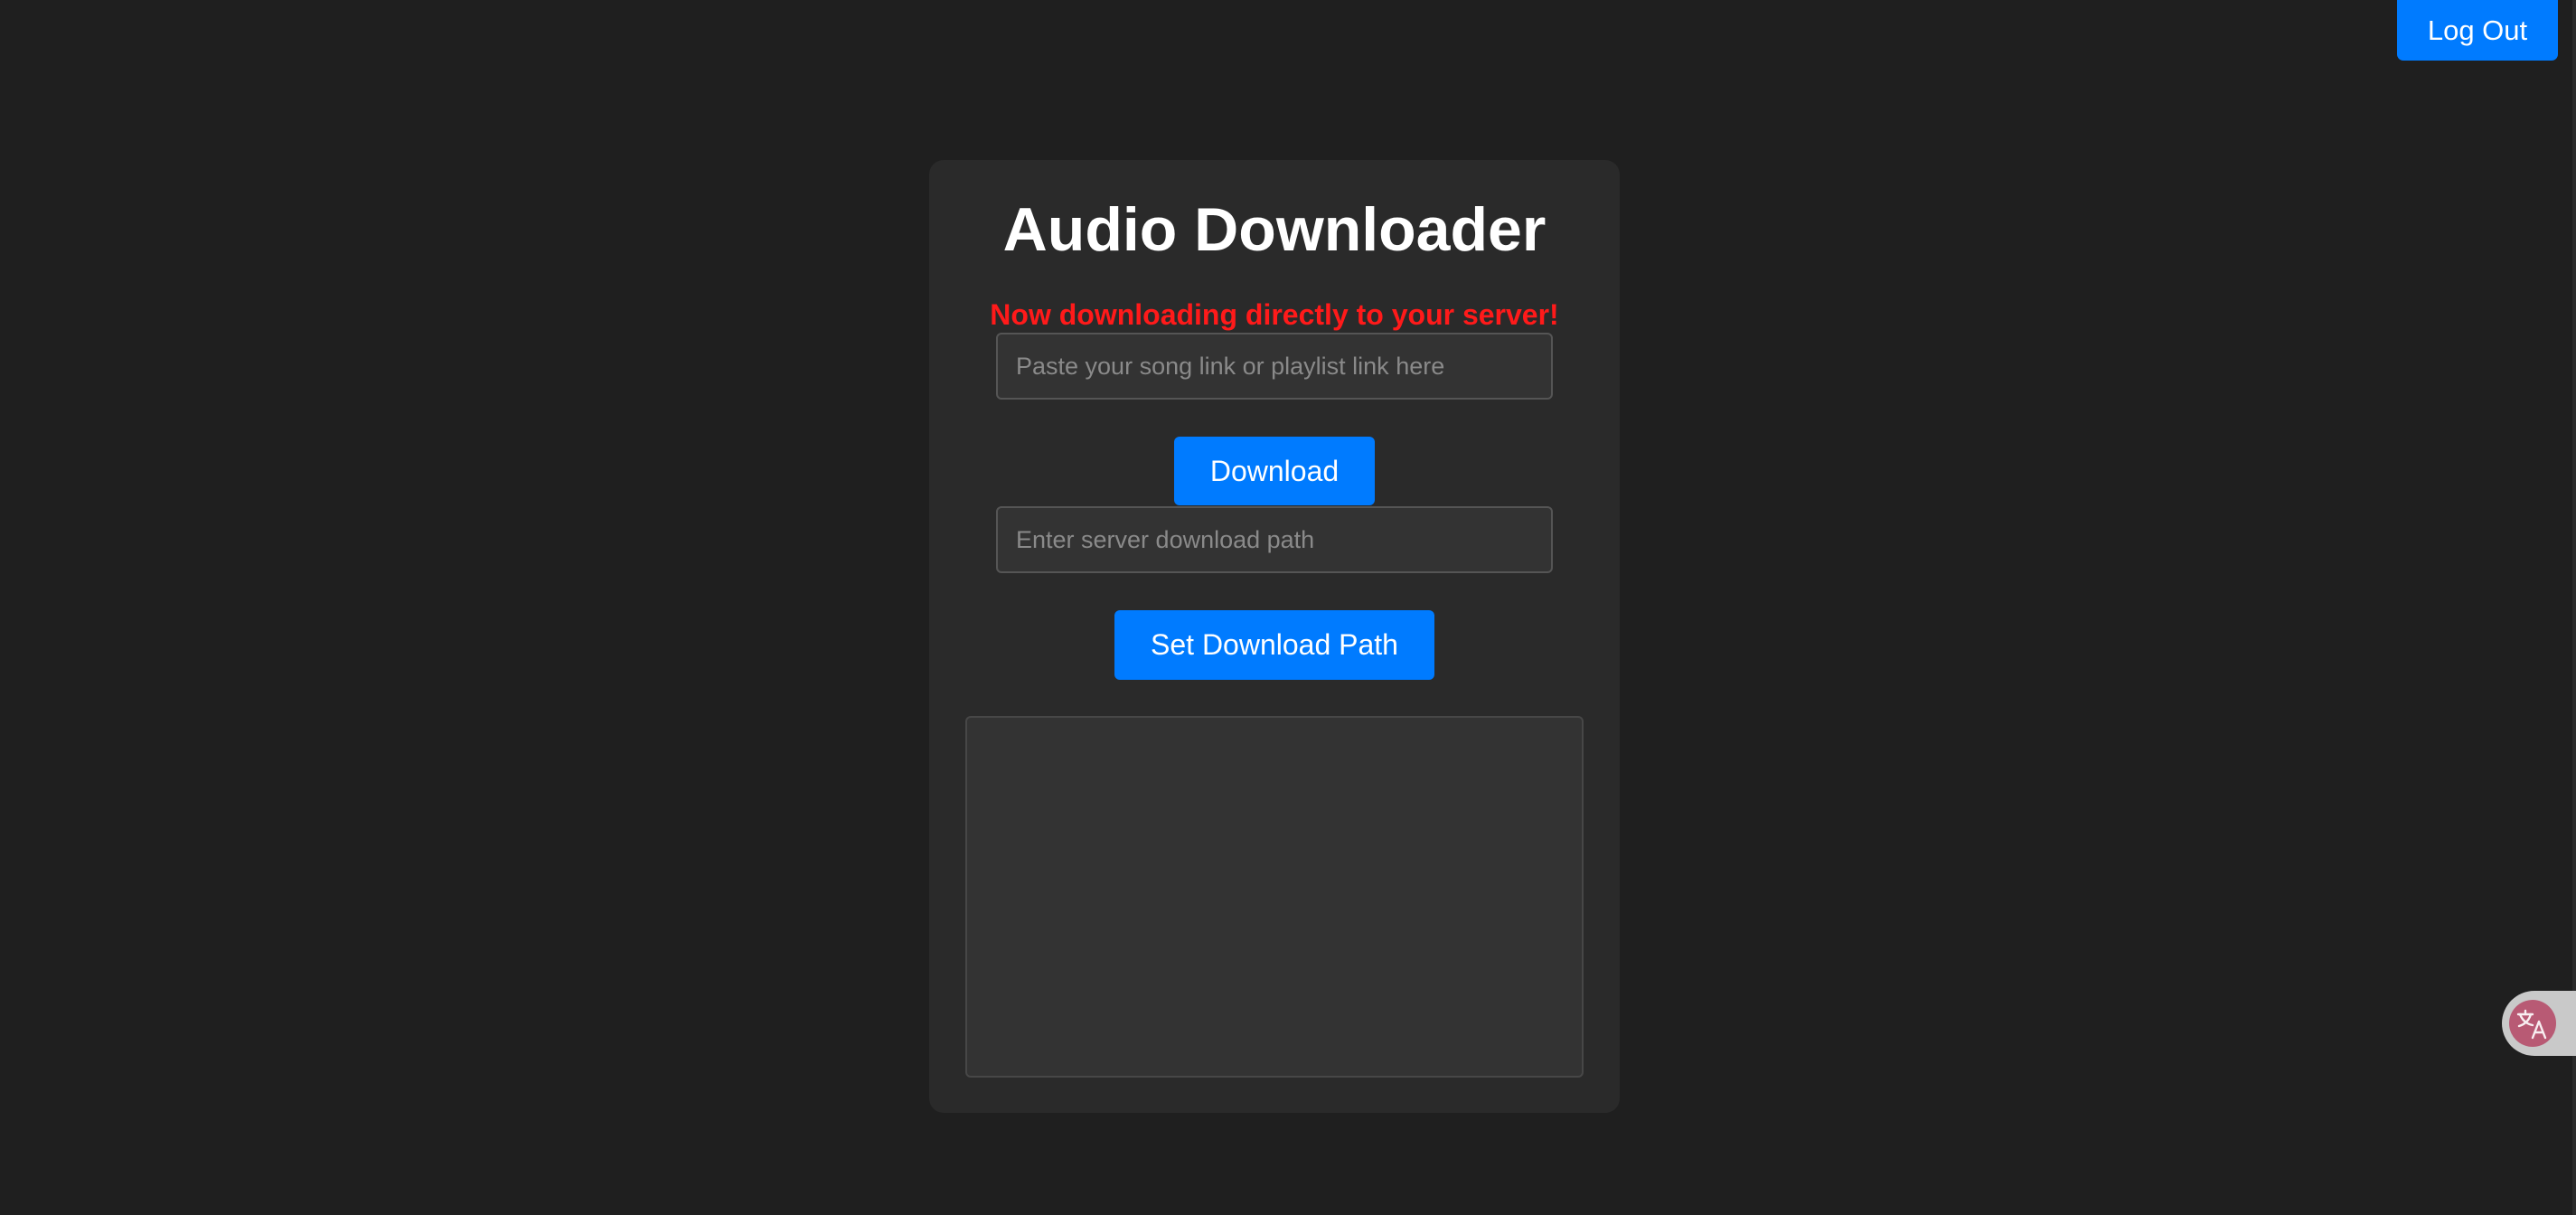 This screenshot has height=1215, width=2576. Describe the element at coordinates (1274, 897) in the screenshot. I see `output-log-area` at that location.